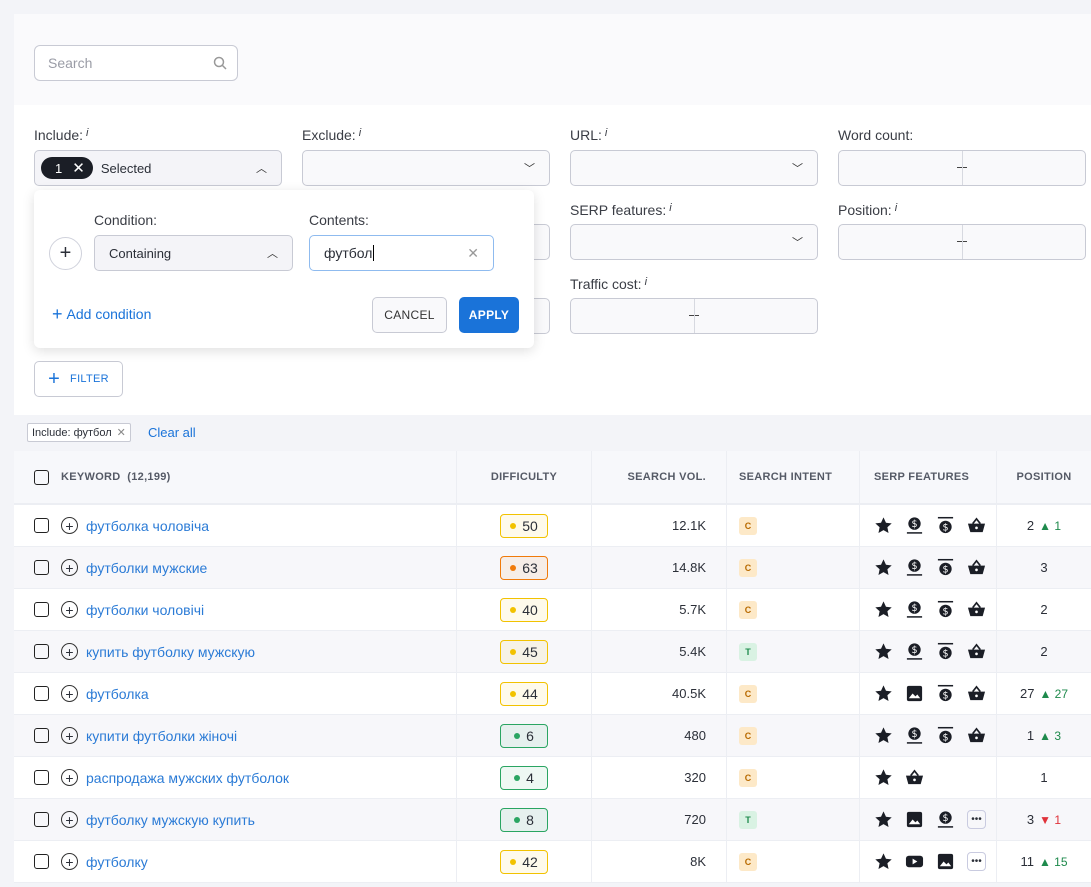  What do you see at coordinates (659, 819) in the screenshot?
I see `search-volume: 720` at bounding box center [659, 819].